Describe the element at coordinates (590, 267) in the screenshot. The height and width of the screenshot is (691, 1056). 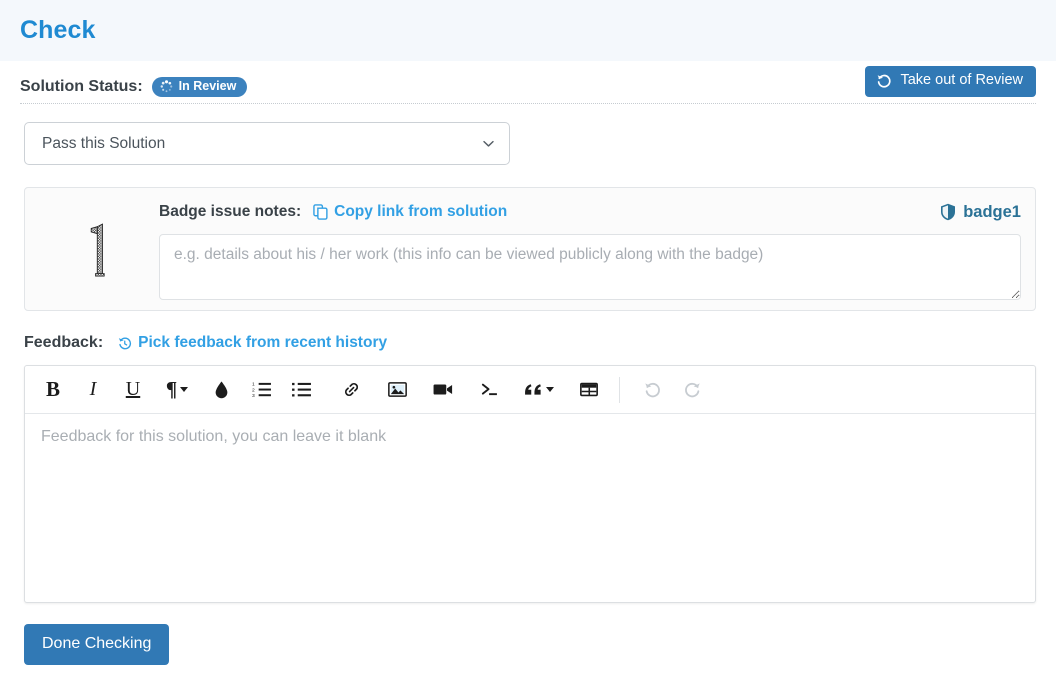
I see `badge-issue-notes-input` at that location.